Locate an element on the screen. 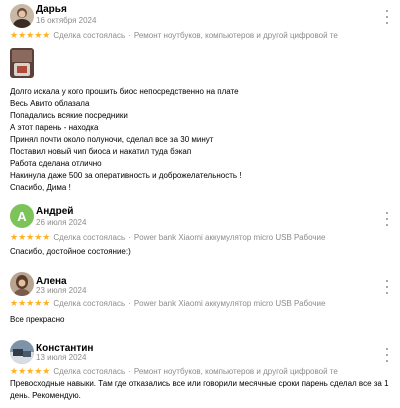 The width and height of the screenshot is (400, 408). review-text: Все прекрасно is located at coordinates (37, 320).